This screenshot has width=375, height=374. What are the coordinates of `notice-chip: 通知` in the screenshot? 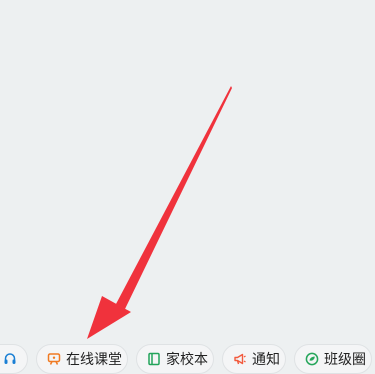 It's located at (254, 359).